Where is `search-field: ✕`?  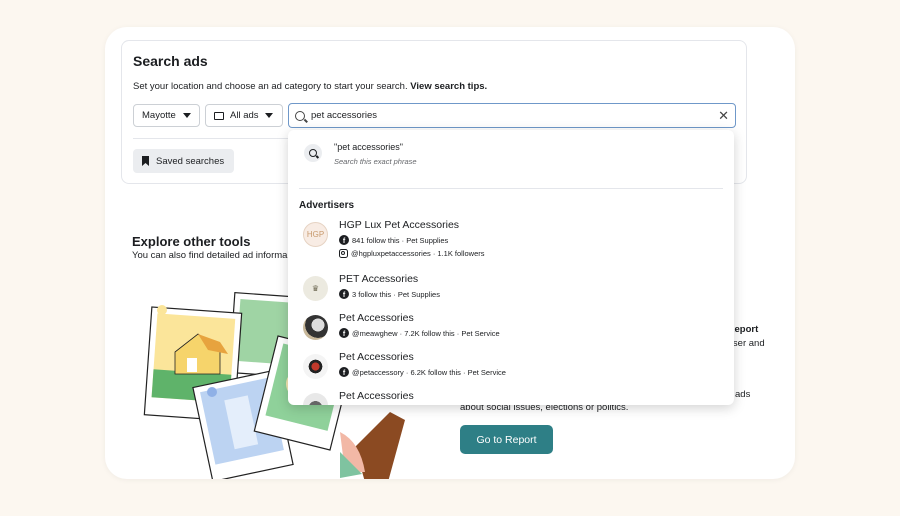 search-field: ✕ is located at coordinates (512, 115).